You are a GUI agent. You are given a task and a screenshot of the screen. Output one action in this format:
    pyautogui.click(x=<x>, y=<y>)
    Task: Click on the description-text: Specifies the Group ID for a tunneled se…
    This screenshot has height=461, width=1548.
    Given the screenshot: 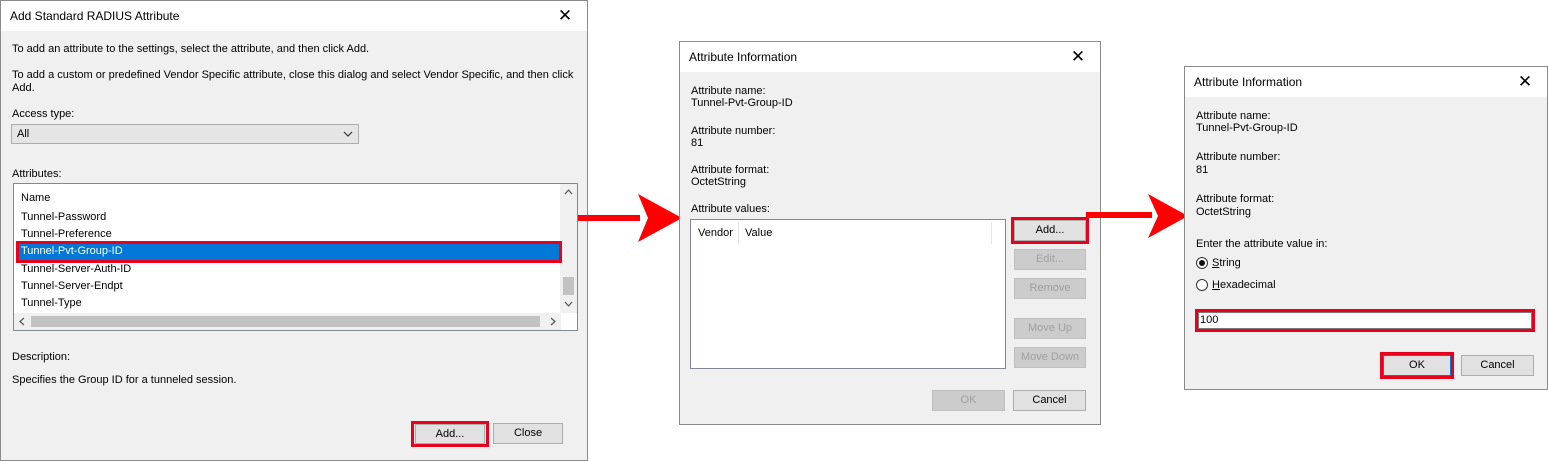 What is the action you would take?
    pyautogui.click(x=124, y=380)
    